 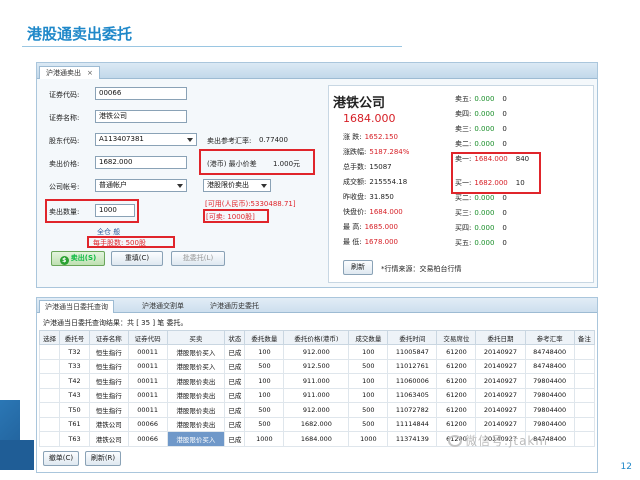 I want to click on query-tabs: 沪港通当日委托查询 沪港通交割单 沪港通历史委托, so click(x=317, y=305).